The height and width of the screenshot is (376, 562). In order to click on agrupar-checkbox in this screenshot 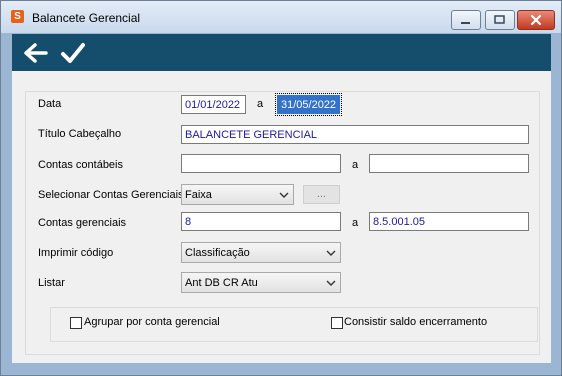, I will do `click(76, 323)`.